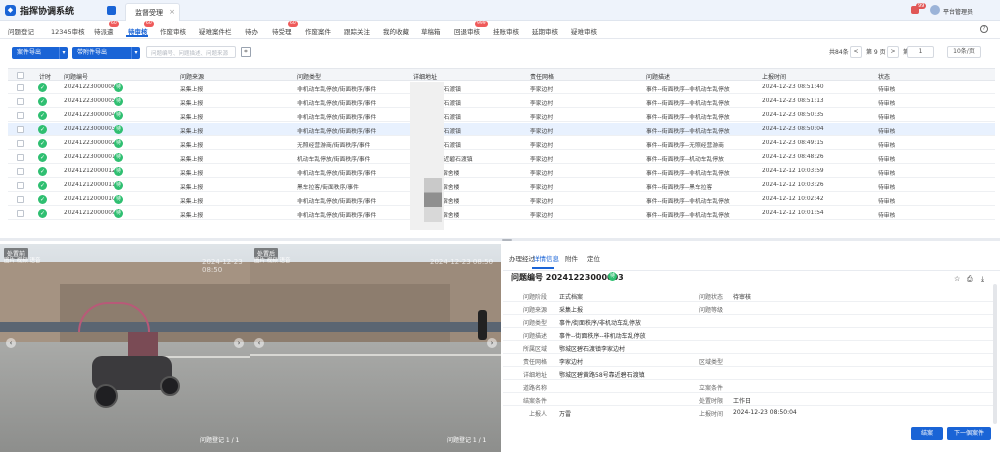  What do you see at coordinates (396, 31) in the screenshot?
I see `nav-item: 我的收藏` at bounding box center [396, 31].